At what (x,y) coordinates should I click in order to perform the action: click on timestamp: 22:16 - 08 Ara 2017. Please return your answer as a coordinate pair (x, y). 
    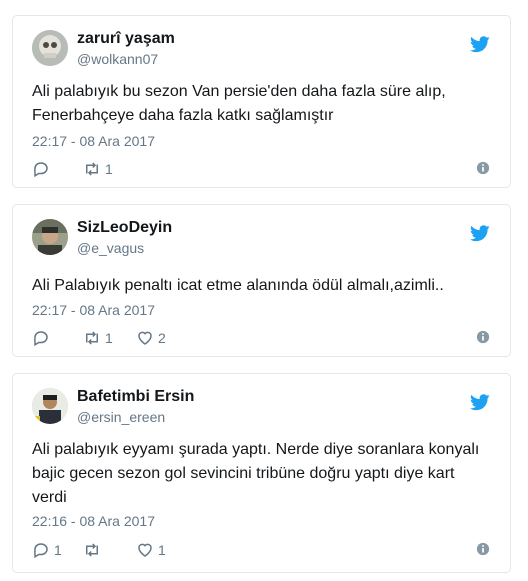
    Looking at the image, I should click on (93, 521).